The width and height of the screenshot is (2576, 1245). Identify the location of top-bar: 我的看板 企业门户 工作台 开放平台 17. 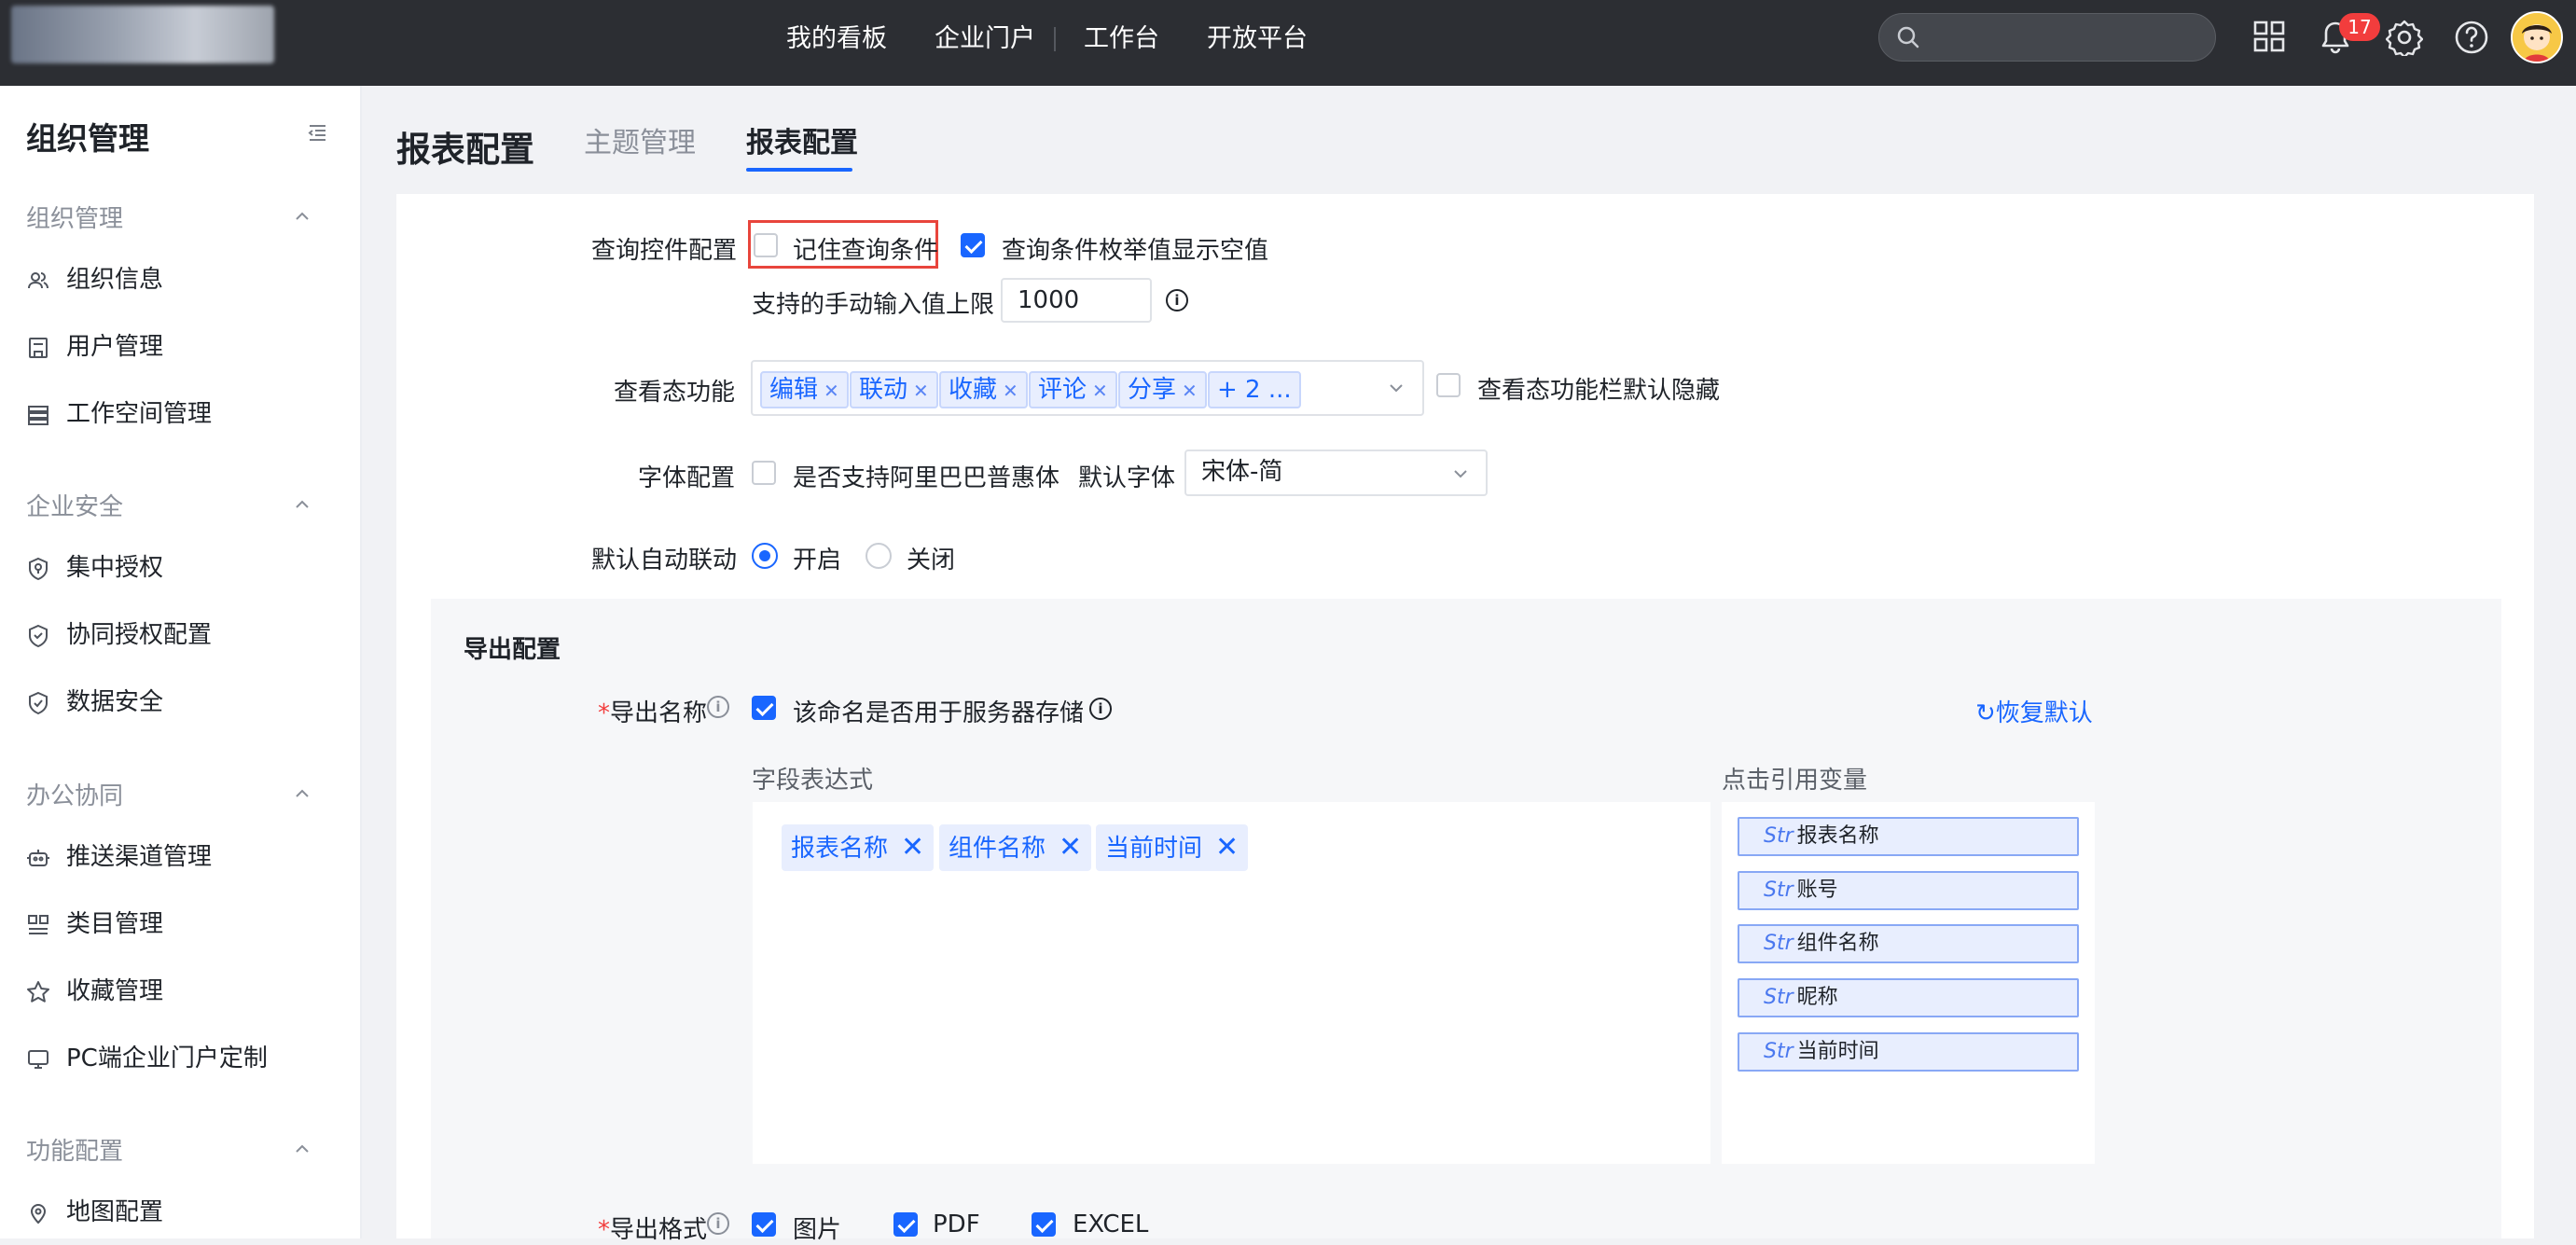
(1288, 43).